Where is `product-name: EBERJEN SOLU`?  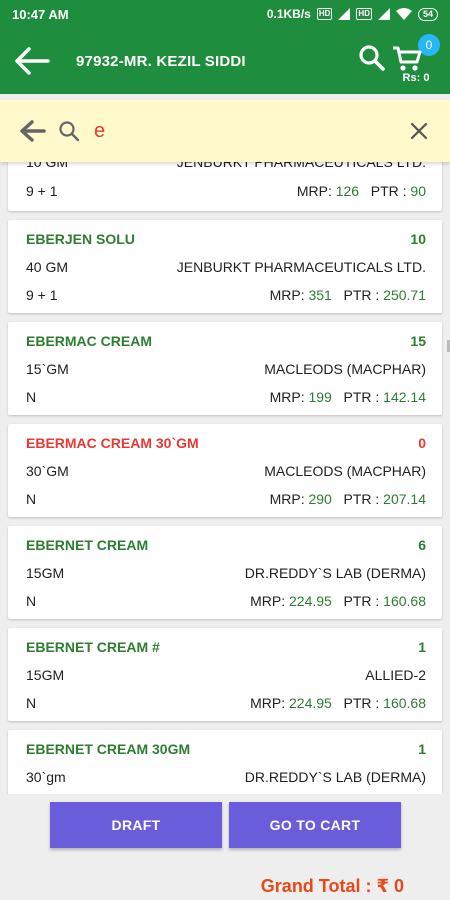
product-name: EBERJEN SOLU is located at coordinates (80, 239).